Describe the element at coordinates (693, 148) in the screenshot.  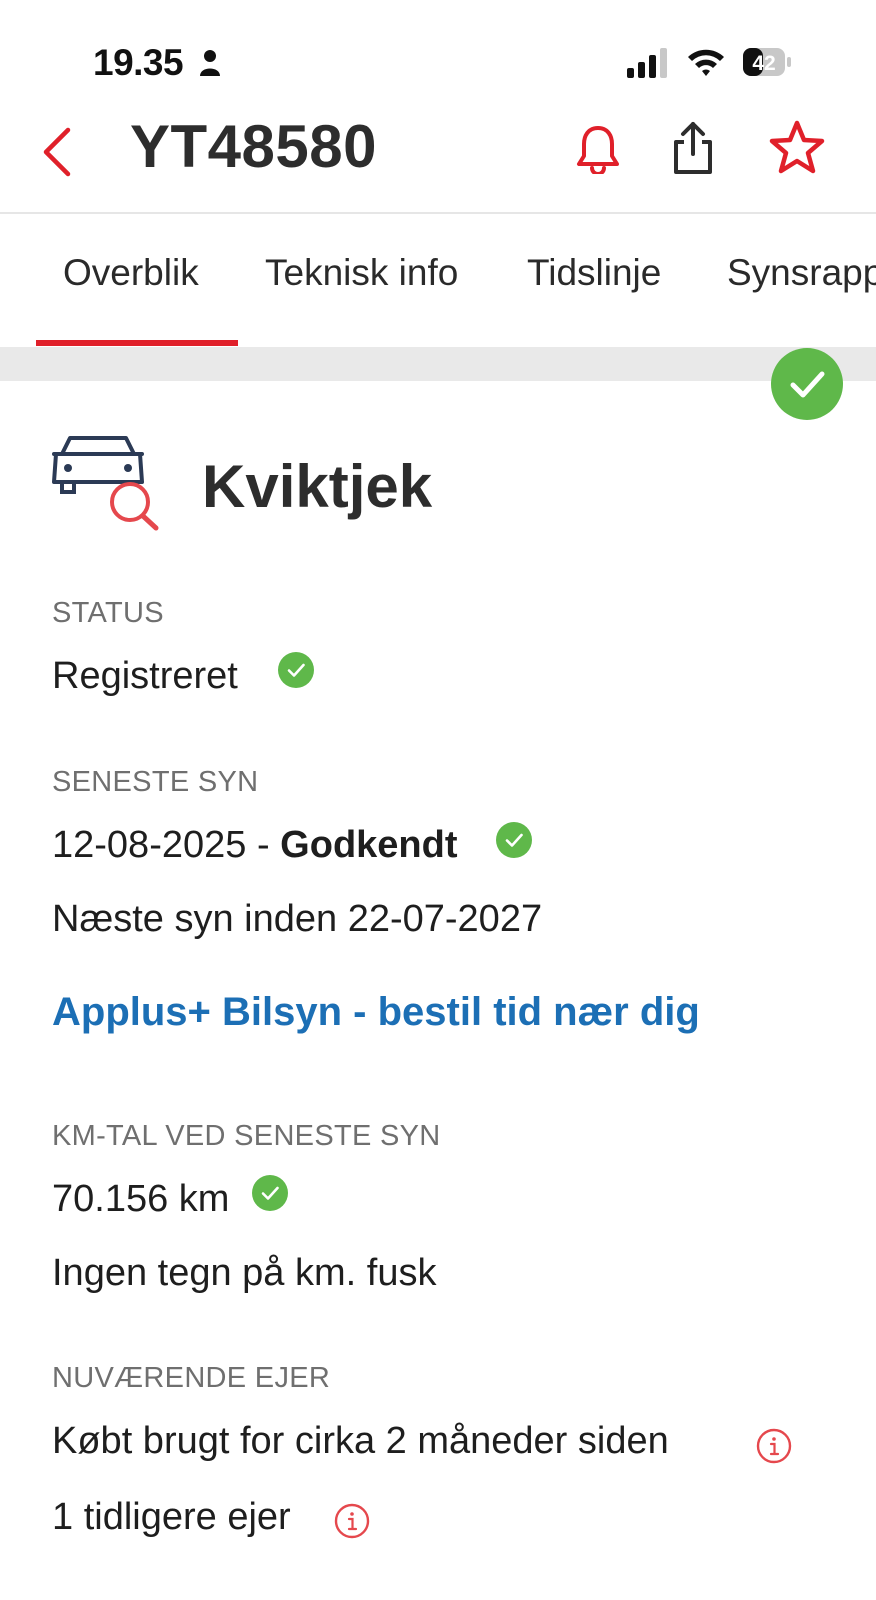
I see `share-icon` at that location.